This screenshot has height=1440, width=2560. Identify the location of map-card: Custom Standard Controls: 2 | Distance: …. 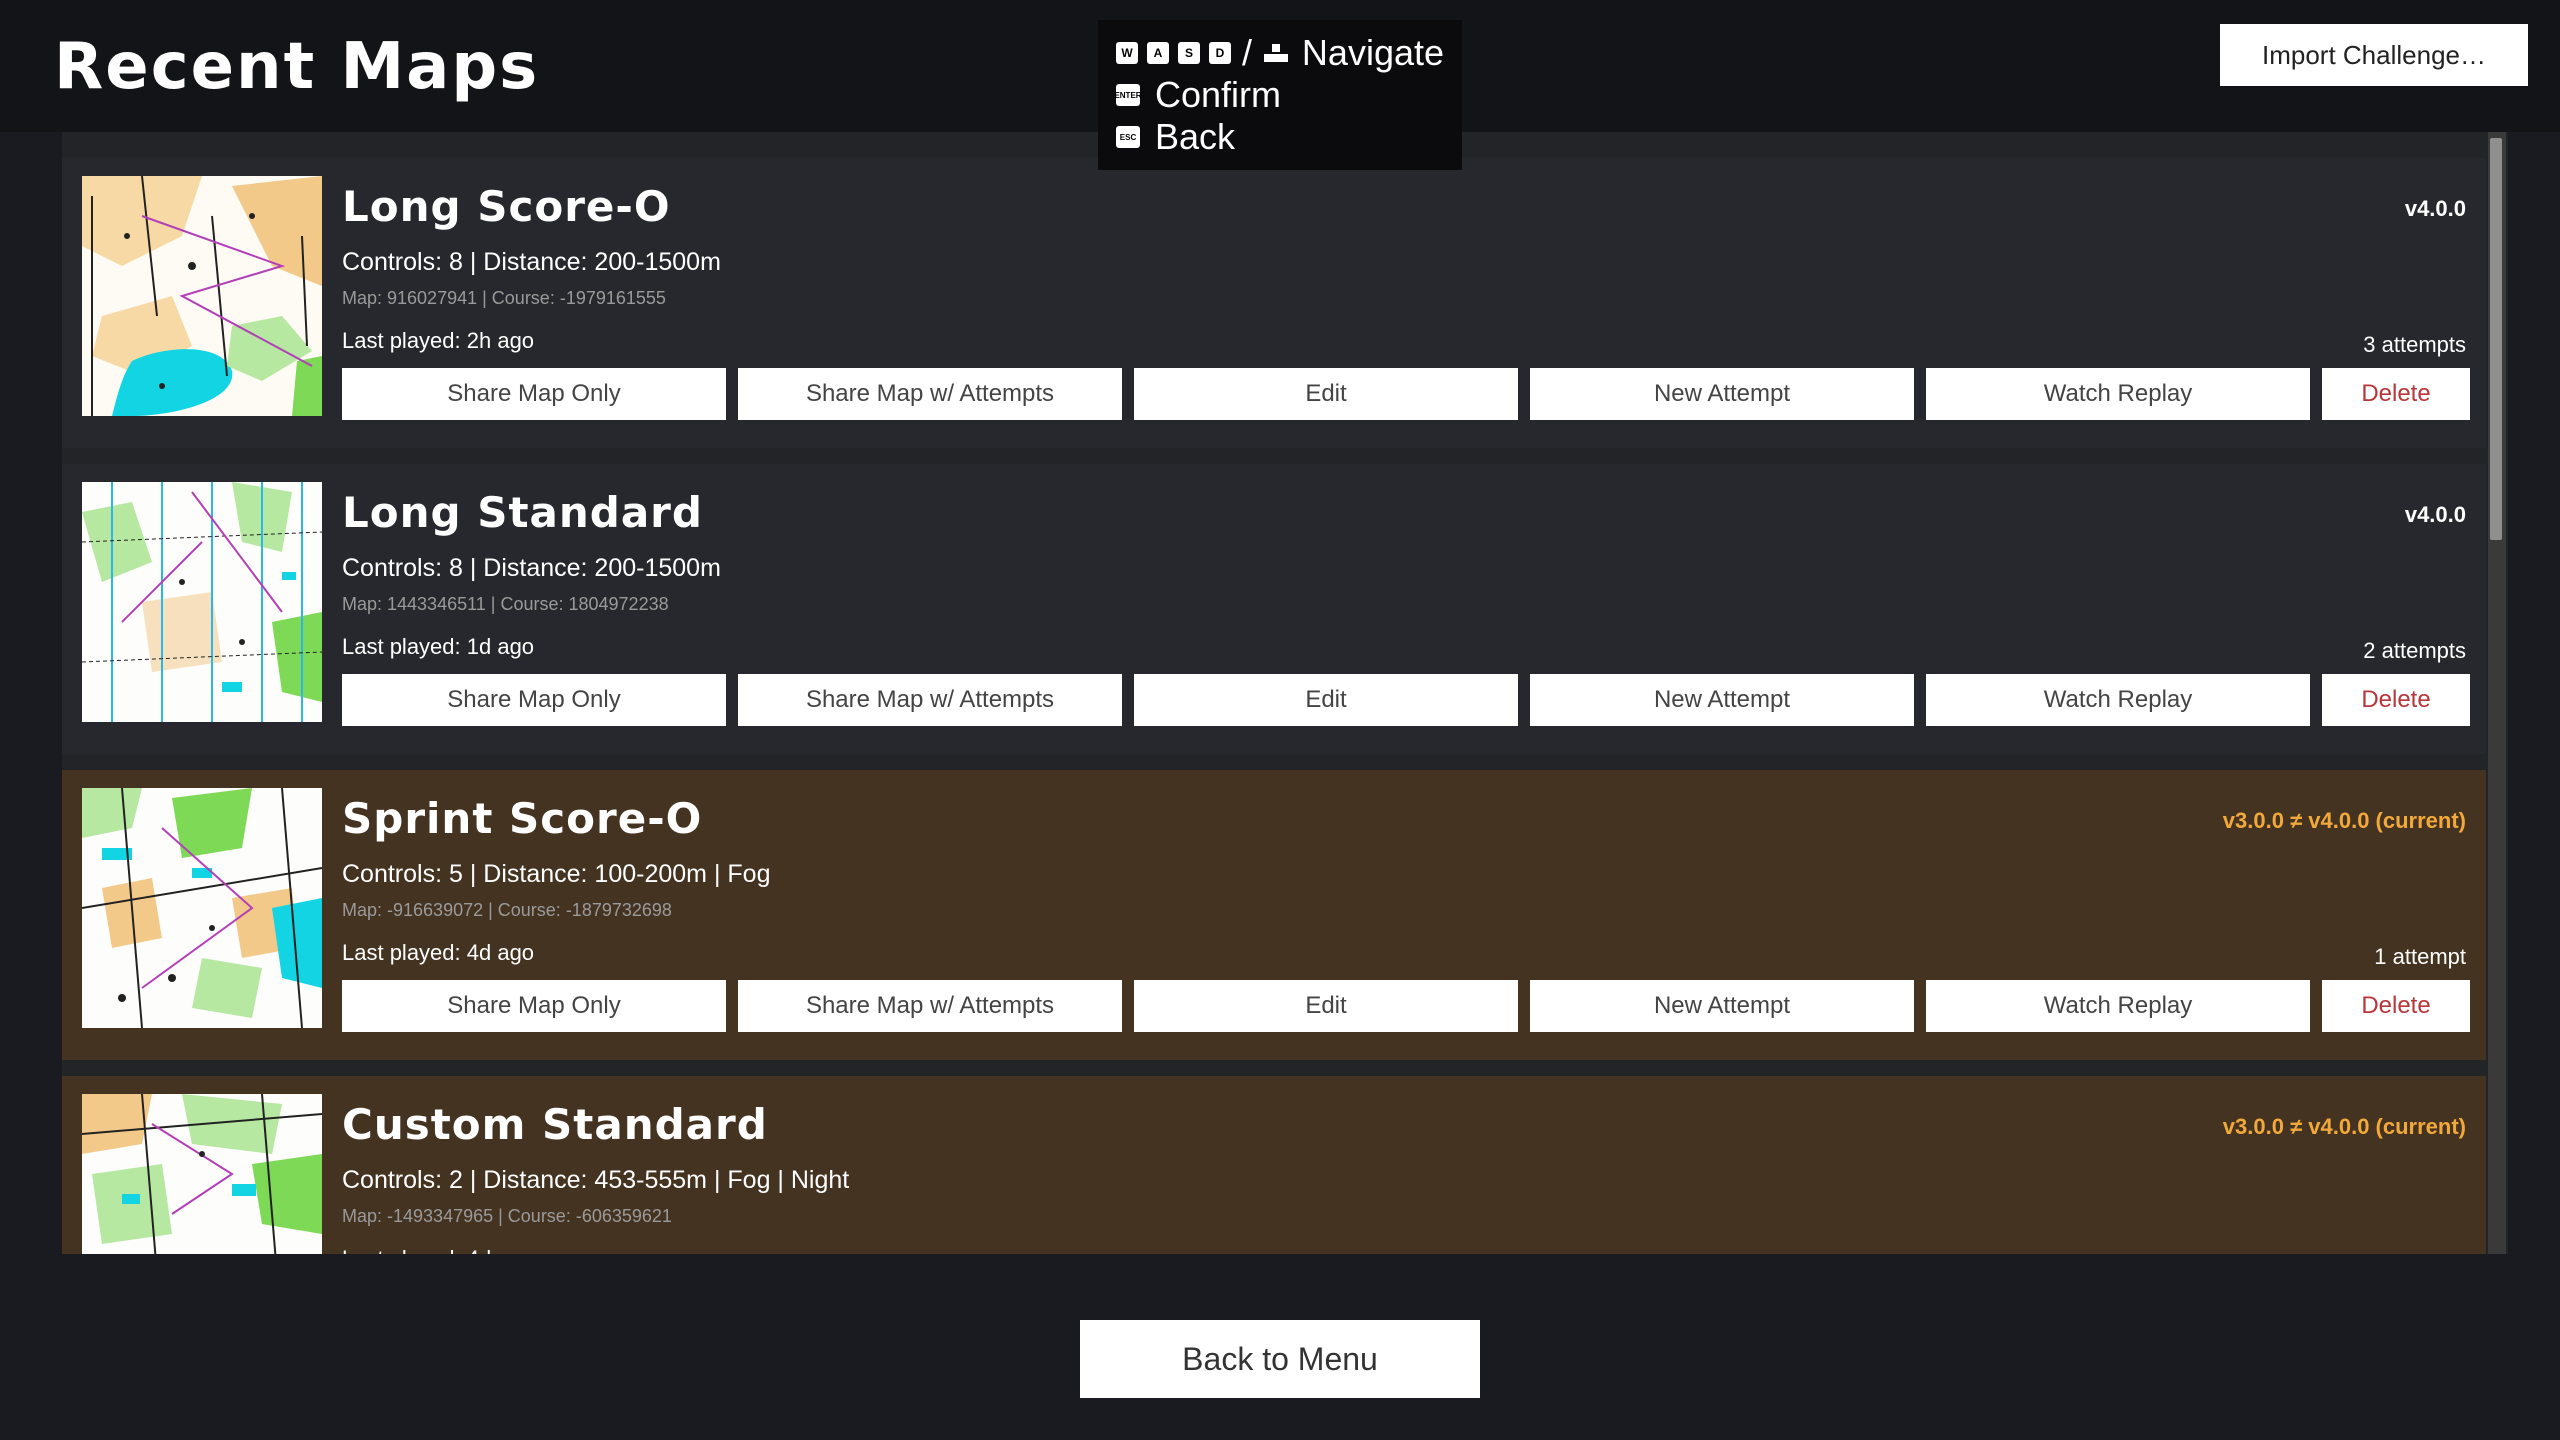
(1274, 1165).